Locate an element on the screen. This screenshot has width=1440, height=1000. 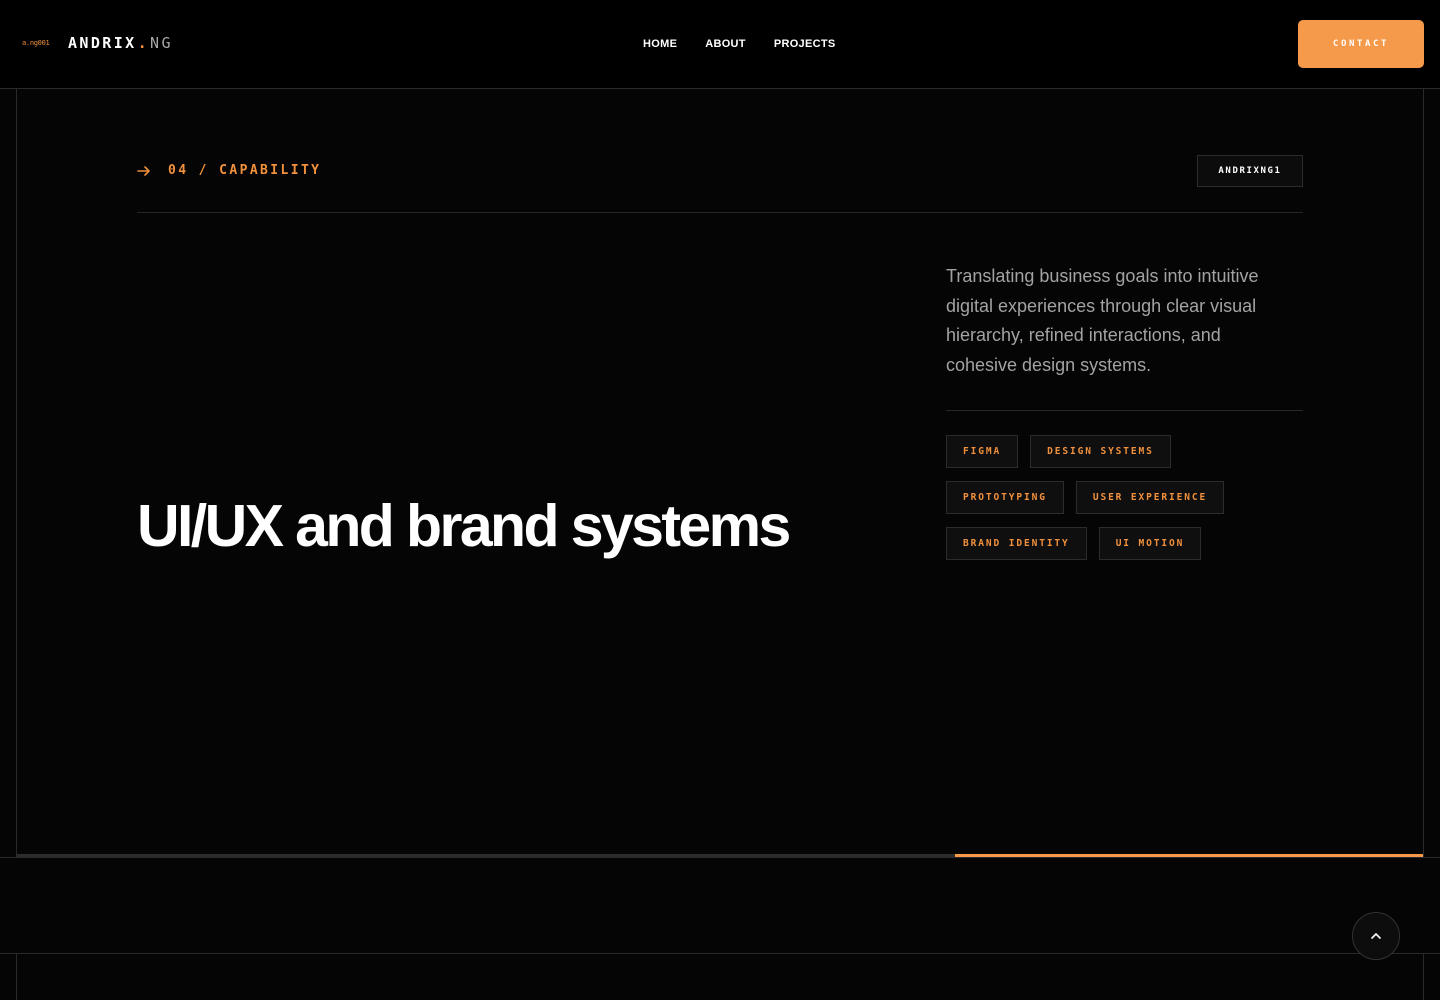
author-badge: ANDRIXNG1 is located at coordinates (1250, 171).